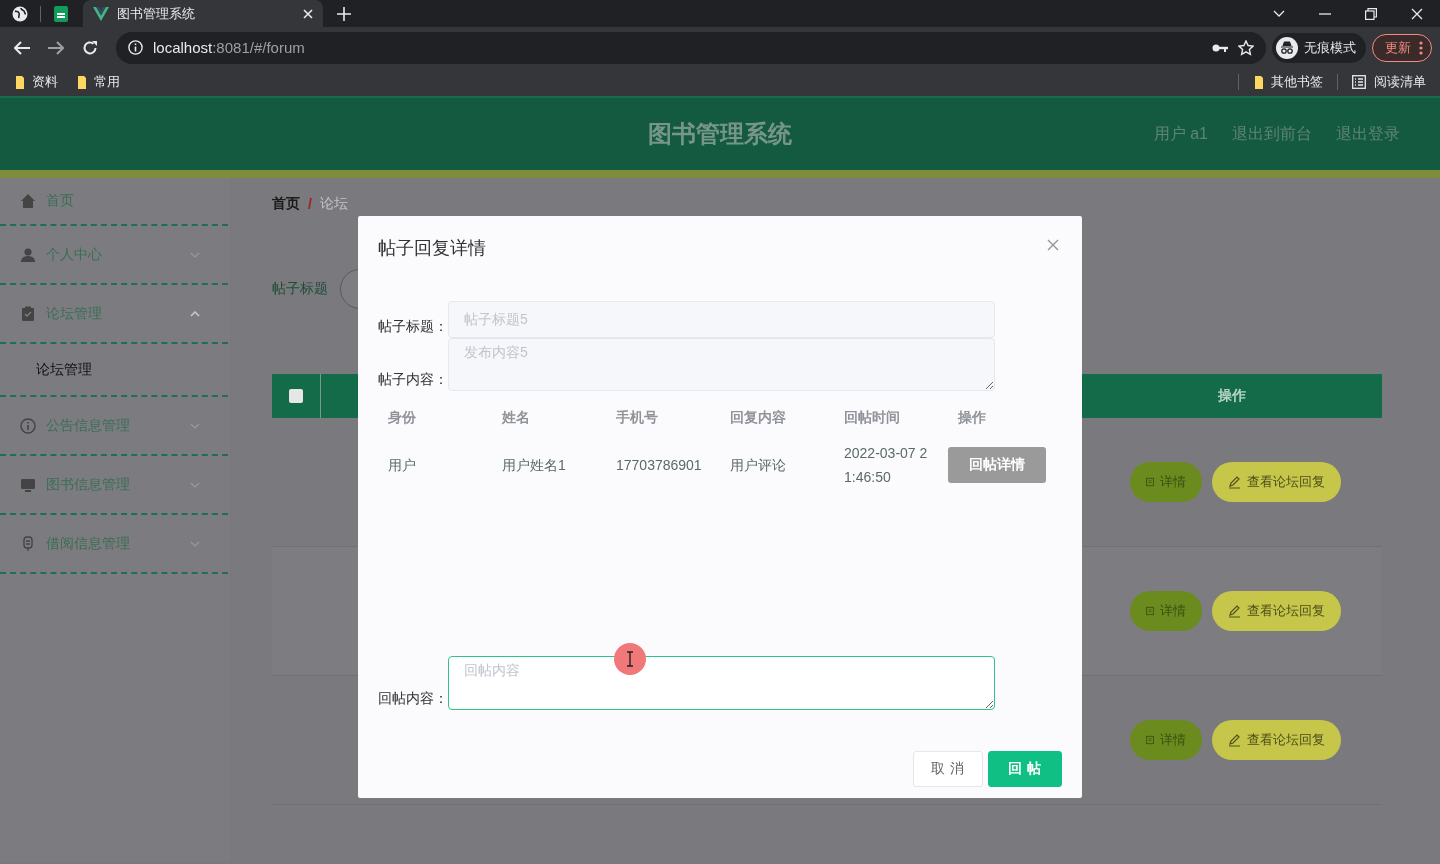  Describe the element at coordinates (409, 380) in the screenshot. I see `field-label: 帖子内容：` at that location.